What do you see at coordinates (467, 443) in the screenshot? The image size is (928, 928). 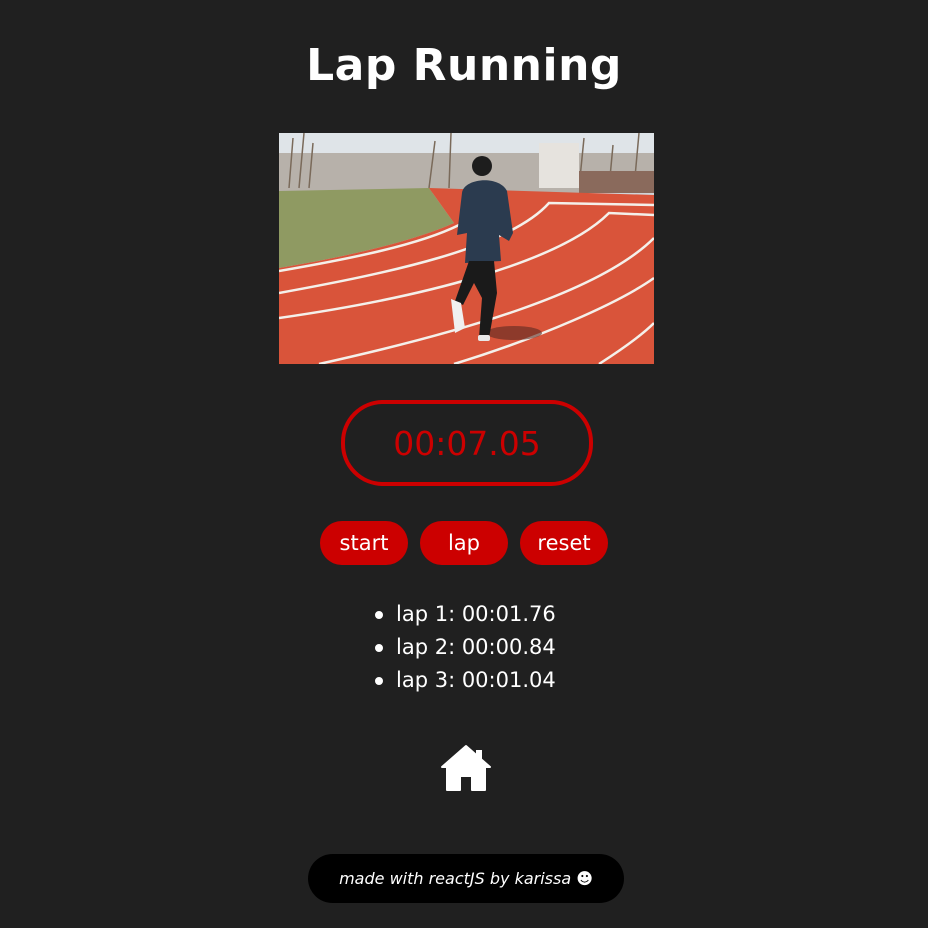 I see `stopwatch-display: 00:07.05` at bounding box center [467, 443].